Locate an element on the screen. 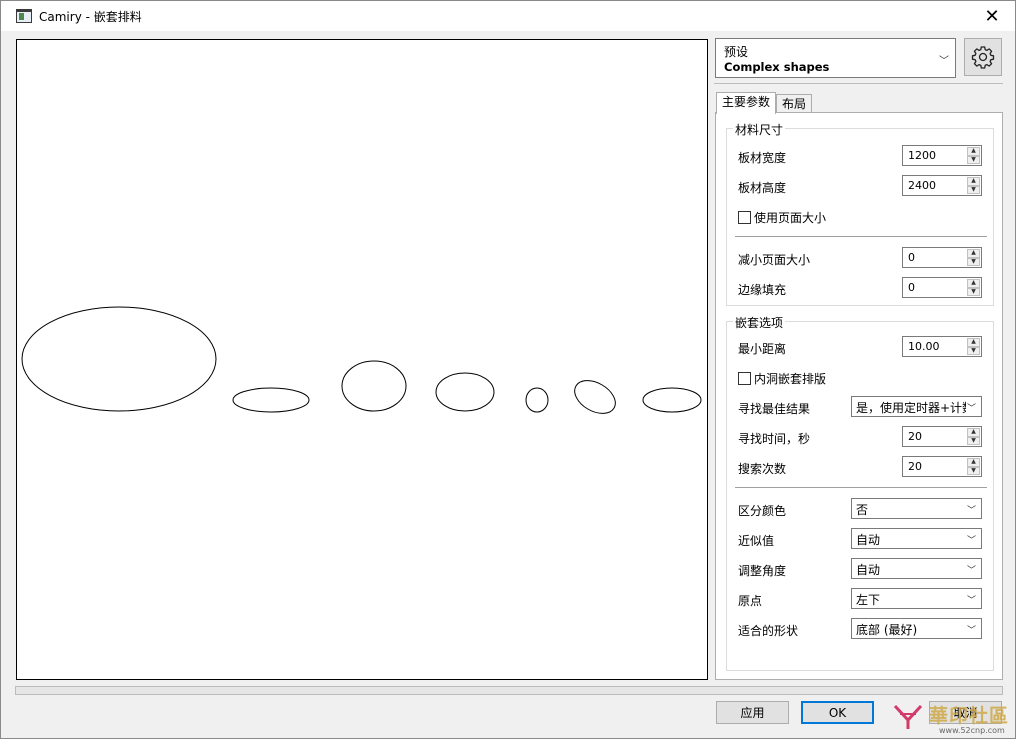 The image size is (1016, 739). origin-value: 左下 is located at coordinates (868, 600).